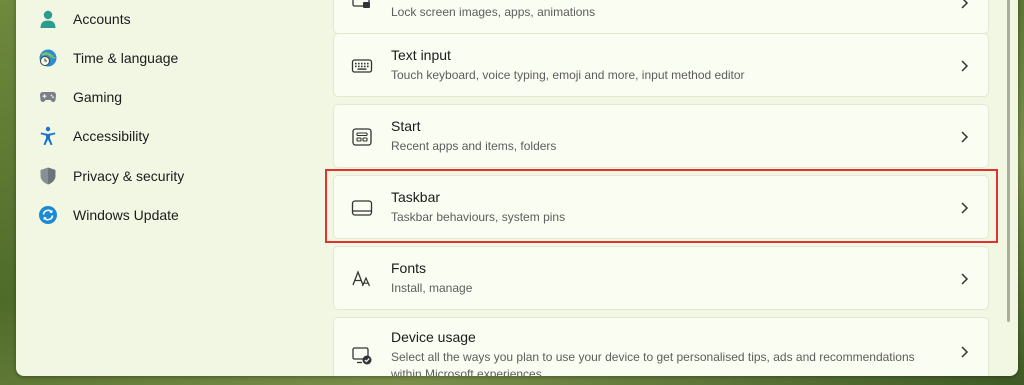 This screenshot has height=385, width=1024. What do you see at coordinates (406, 126) in the screenshot?
I see `card-title: Start` at bounding box center [406, 126].